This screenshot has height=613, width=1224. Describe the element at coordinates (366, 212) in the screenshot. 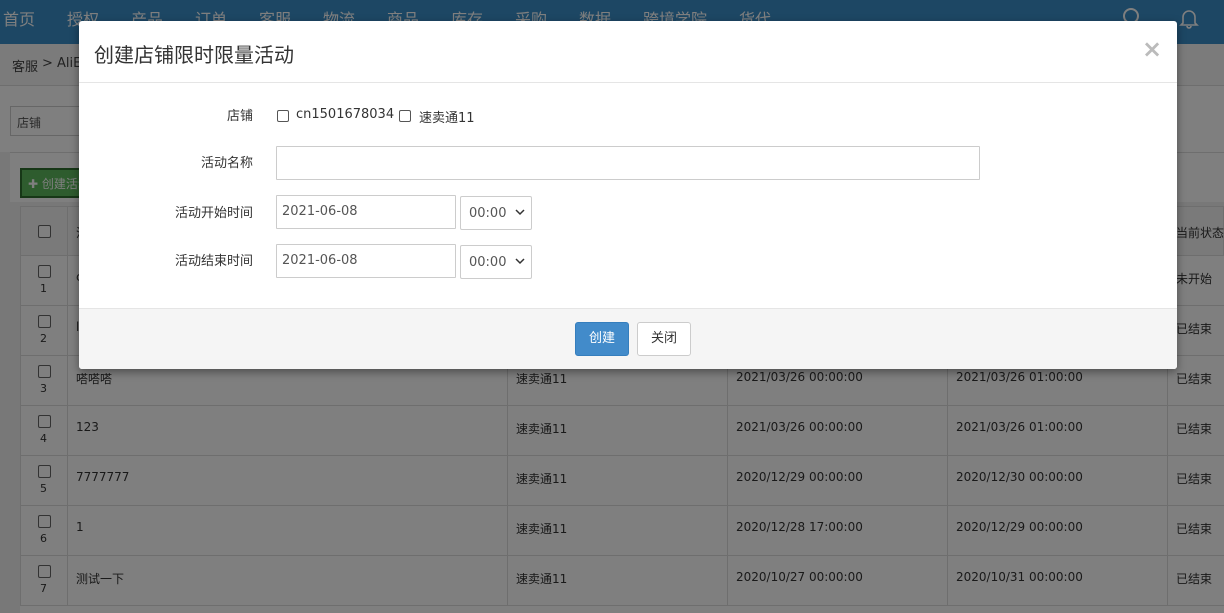

I see `start-date-input: 2021-06-08` at that location.